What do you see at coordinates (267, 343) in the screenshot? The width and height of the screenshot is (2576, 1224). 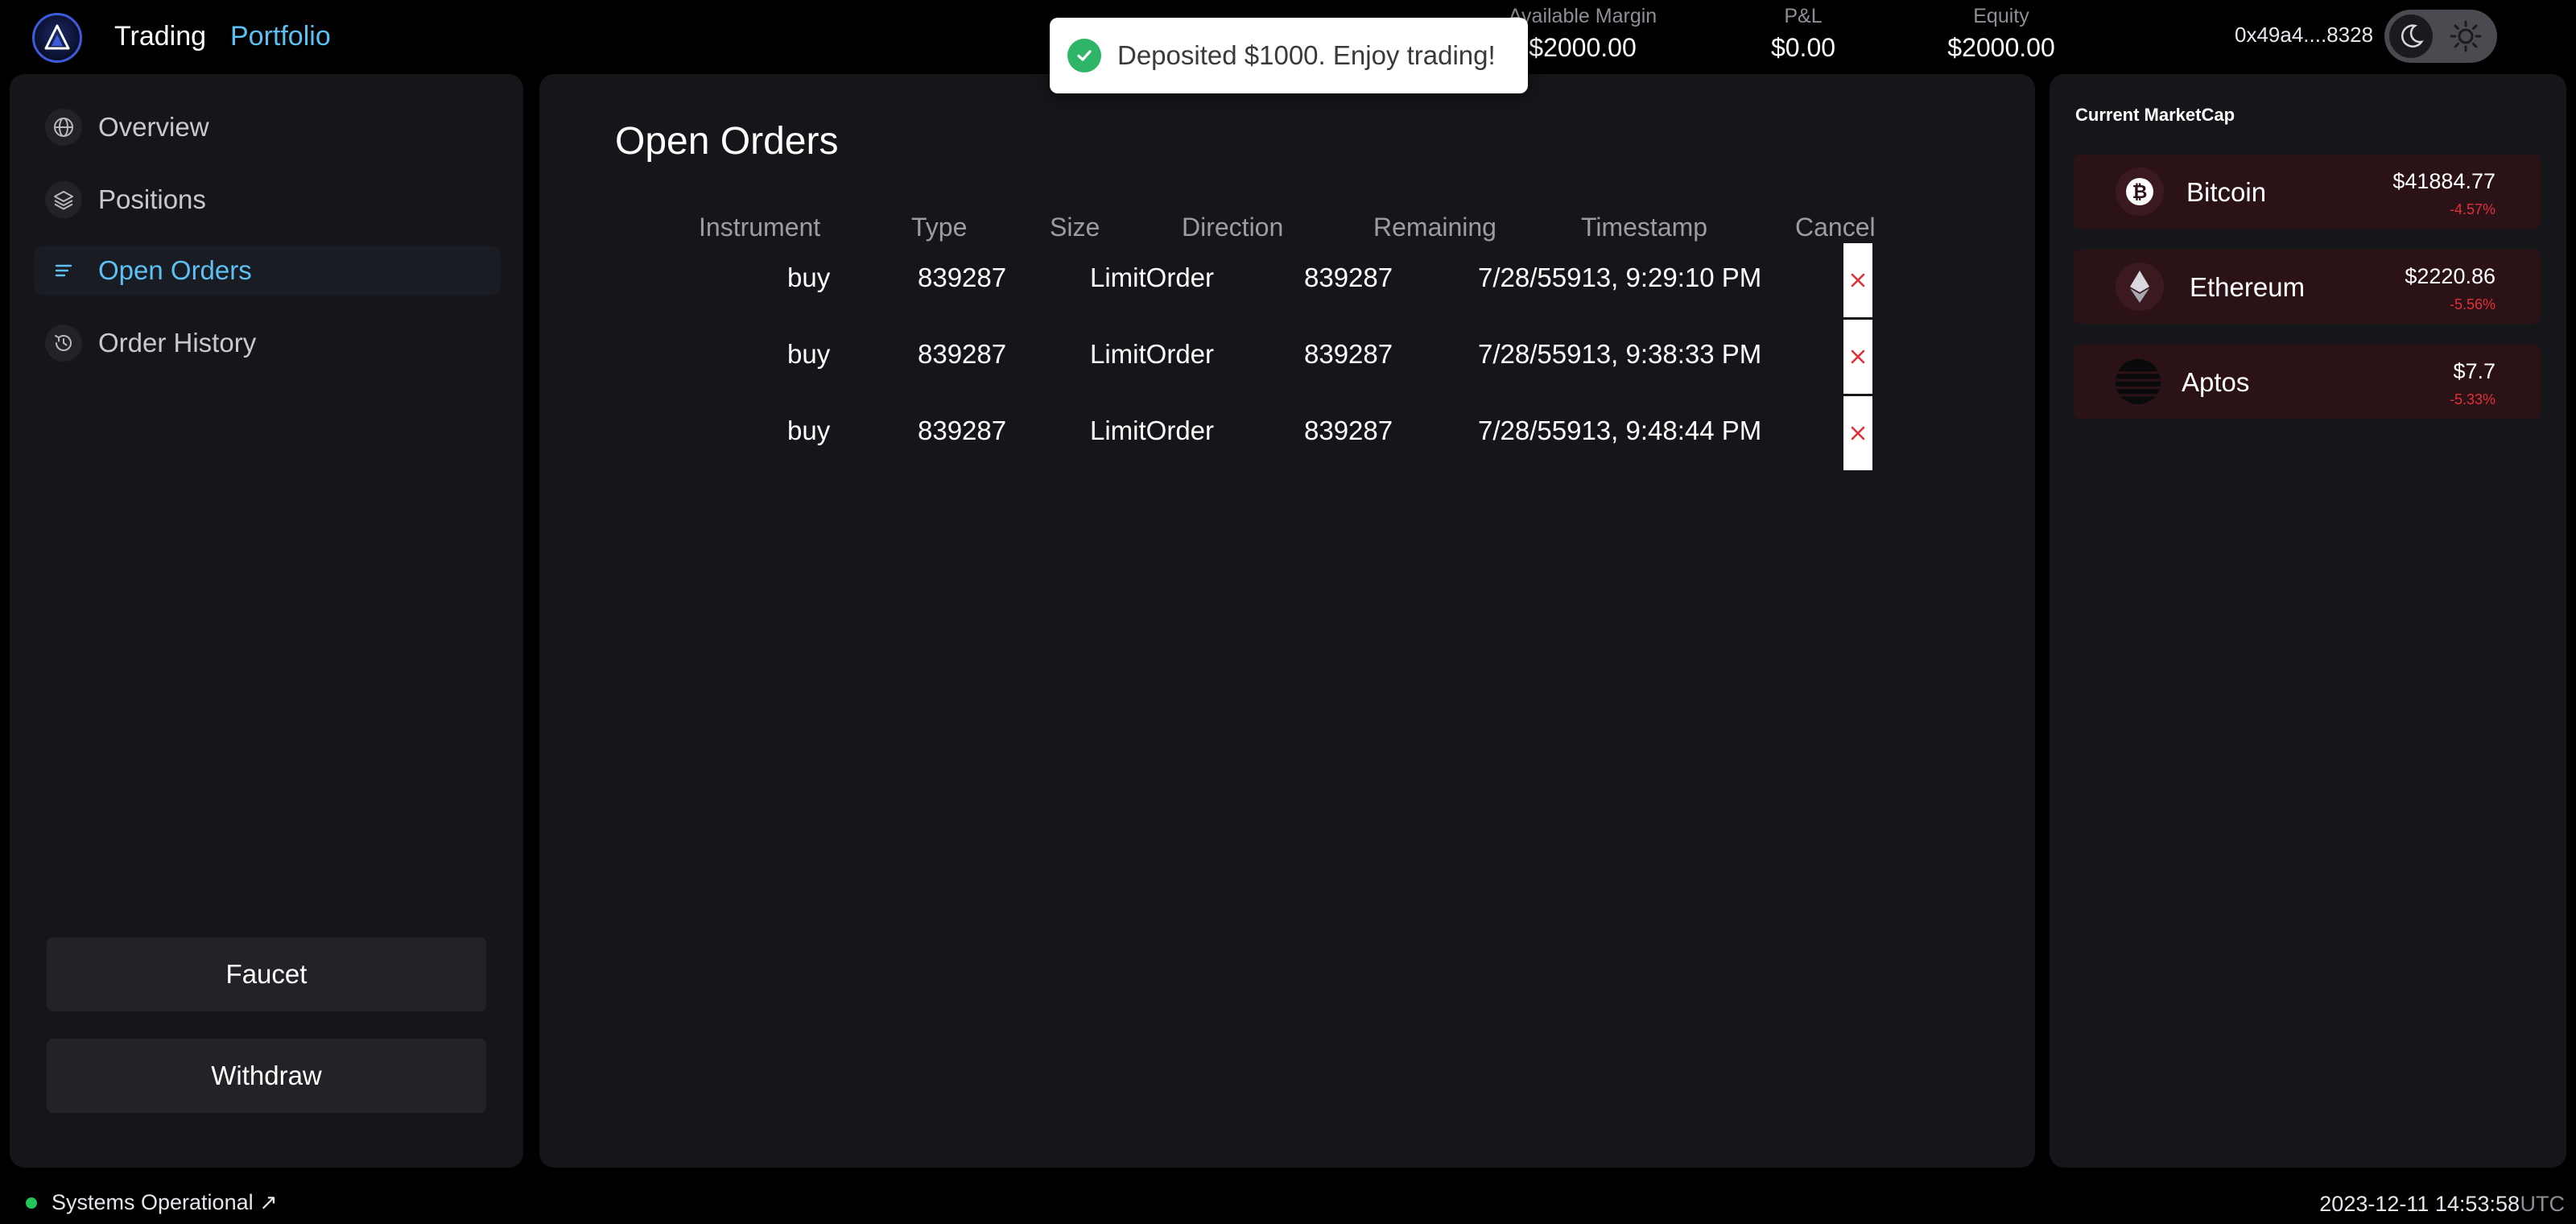 I see `sidebar-item-order-history: Order History` at bounding box center [267, 343].